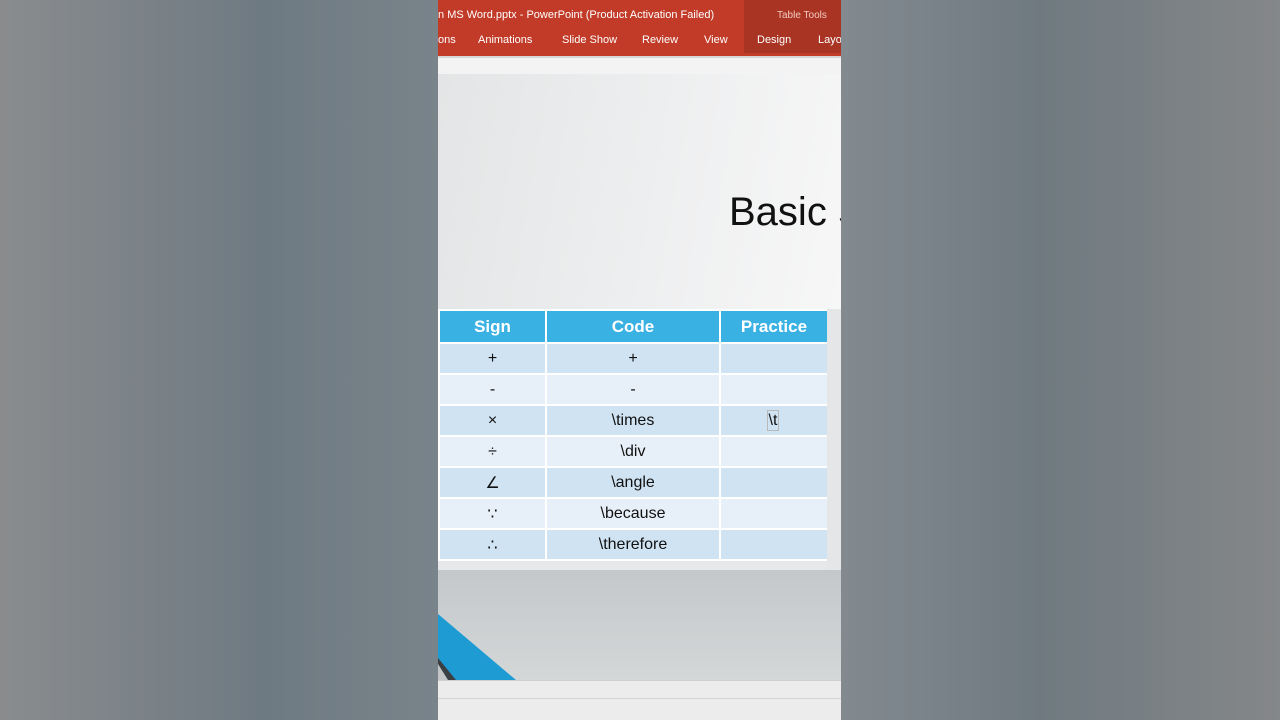  What do you see at coordinates (492, 451) in the screenshot?
I see `cell-sign: ÷` at bounding box center [492, 451].